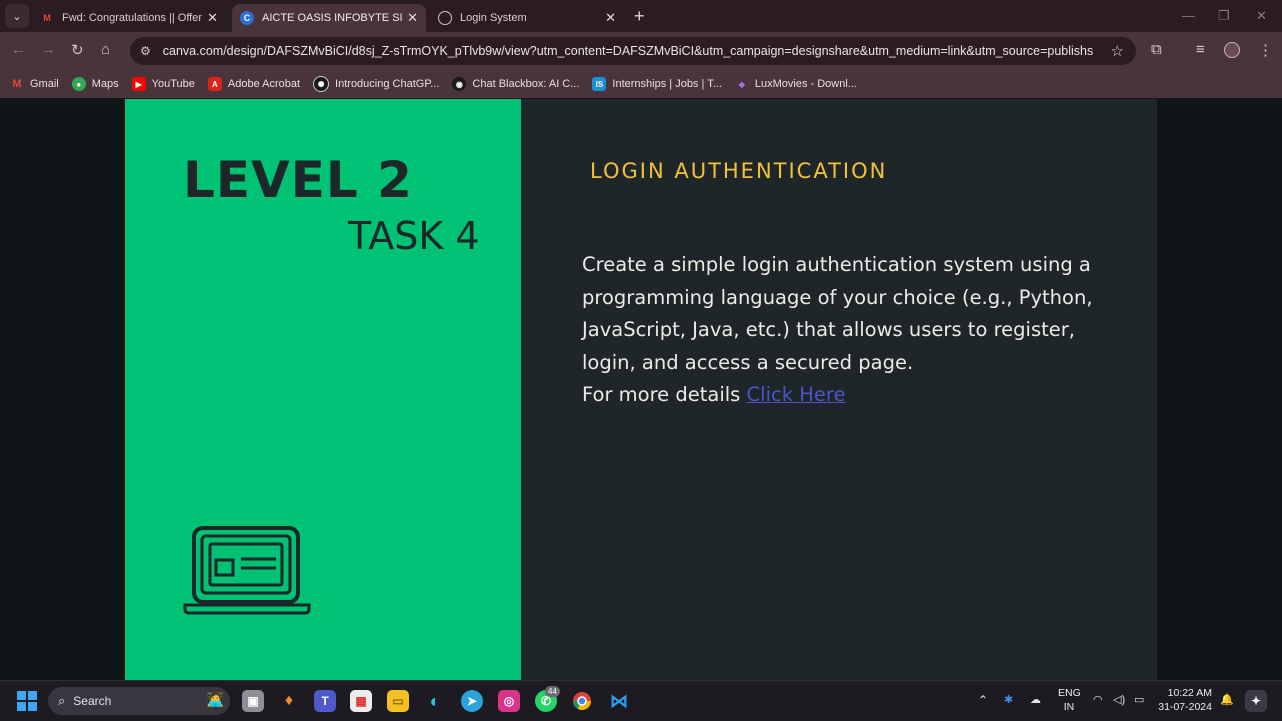 The height and width of the screenshot is (721, 1282). I want to click on bookmark-maps: ● Maps, so click(95, 84).